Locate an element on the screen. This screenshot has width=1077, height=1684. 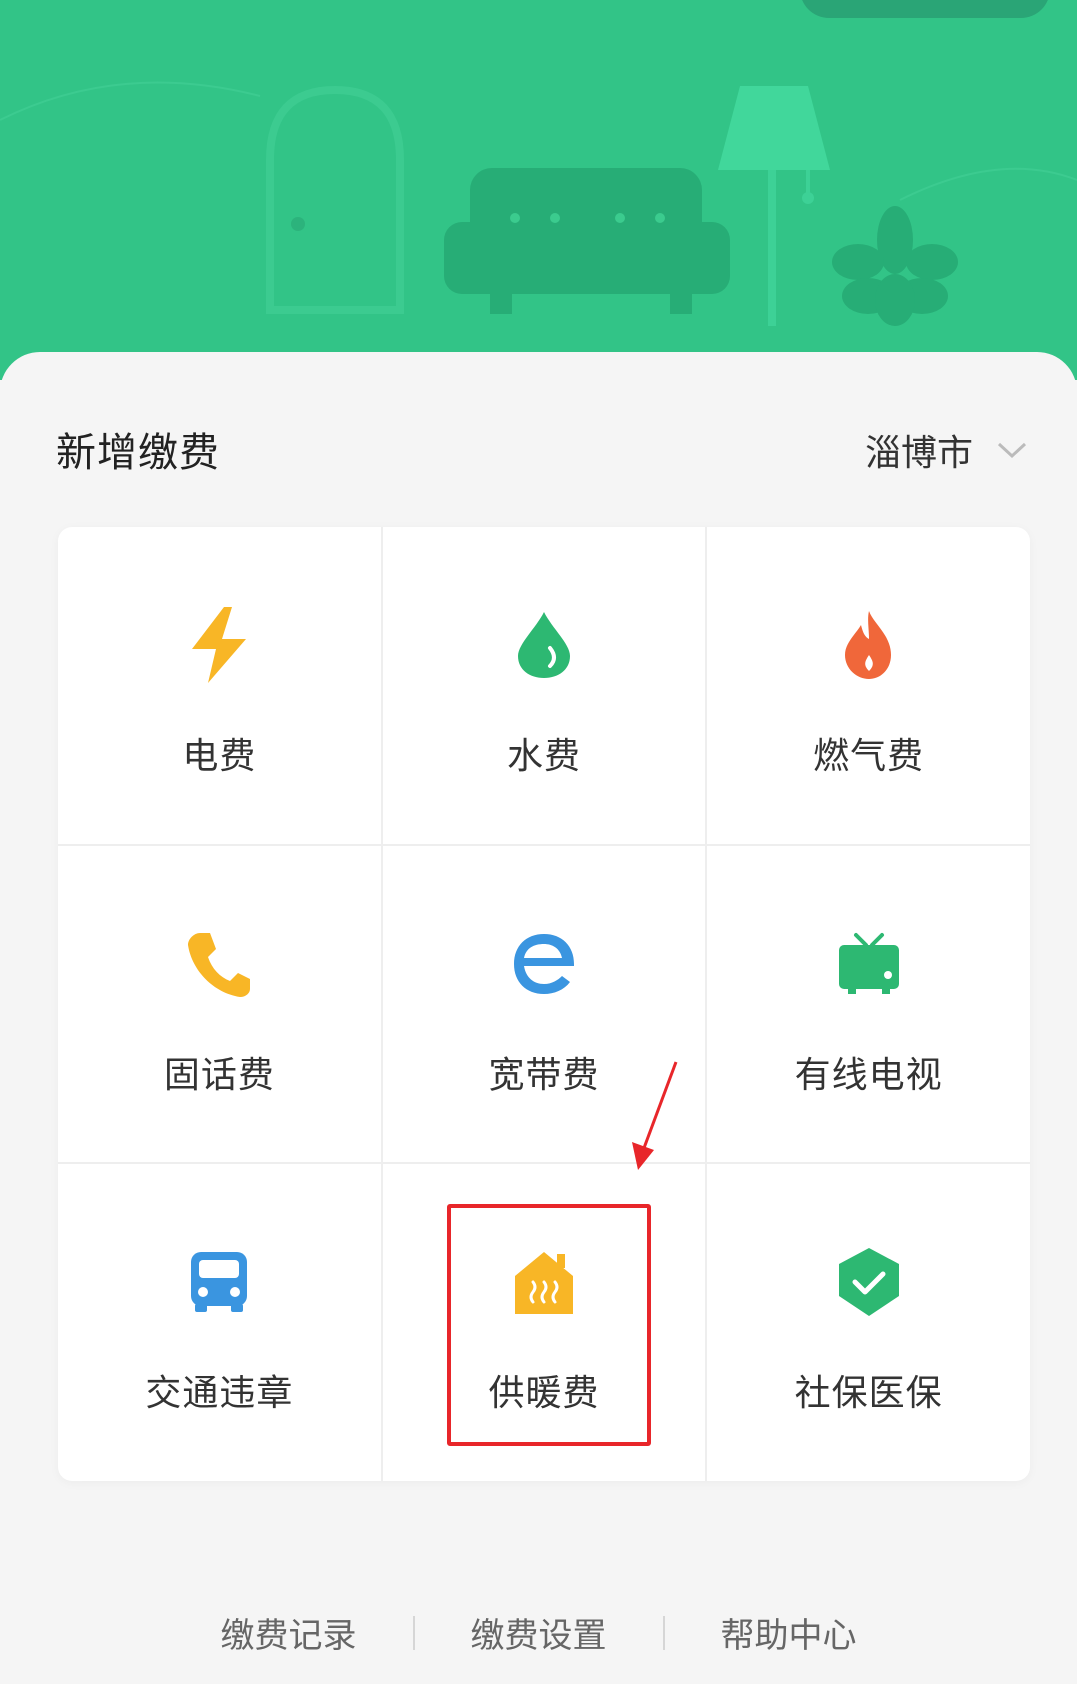
service-label: 固话费 is located at coordinates (219, 1075).